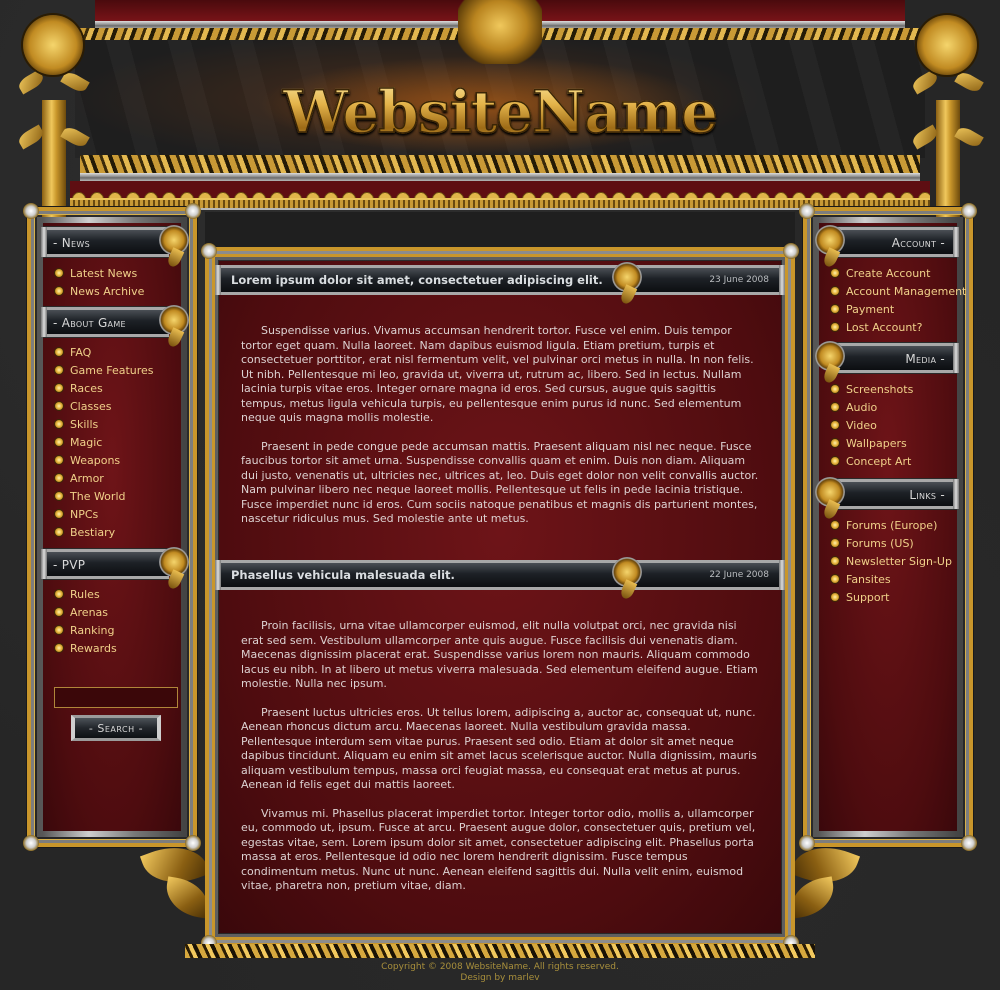  I want to click on menu-item-label: Game Features, so click(112, 370).